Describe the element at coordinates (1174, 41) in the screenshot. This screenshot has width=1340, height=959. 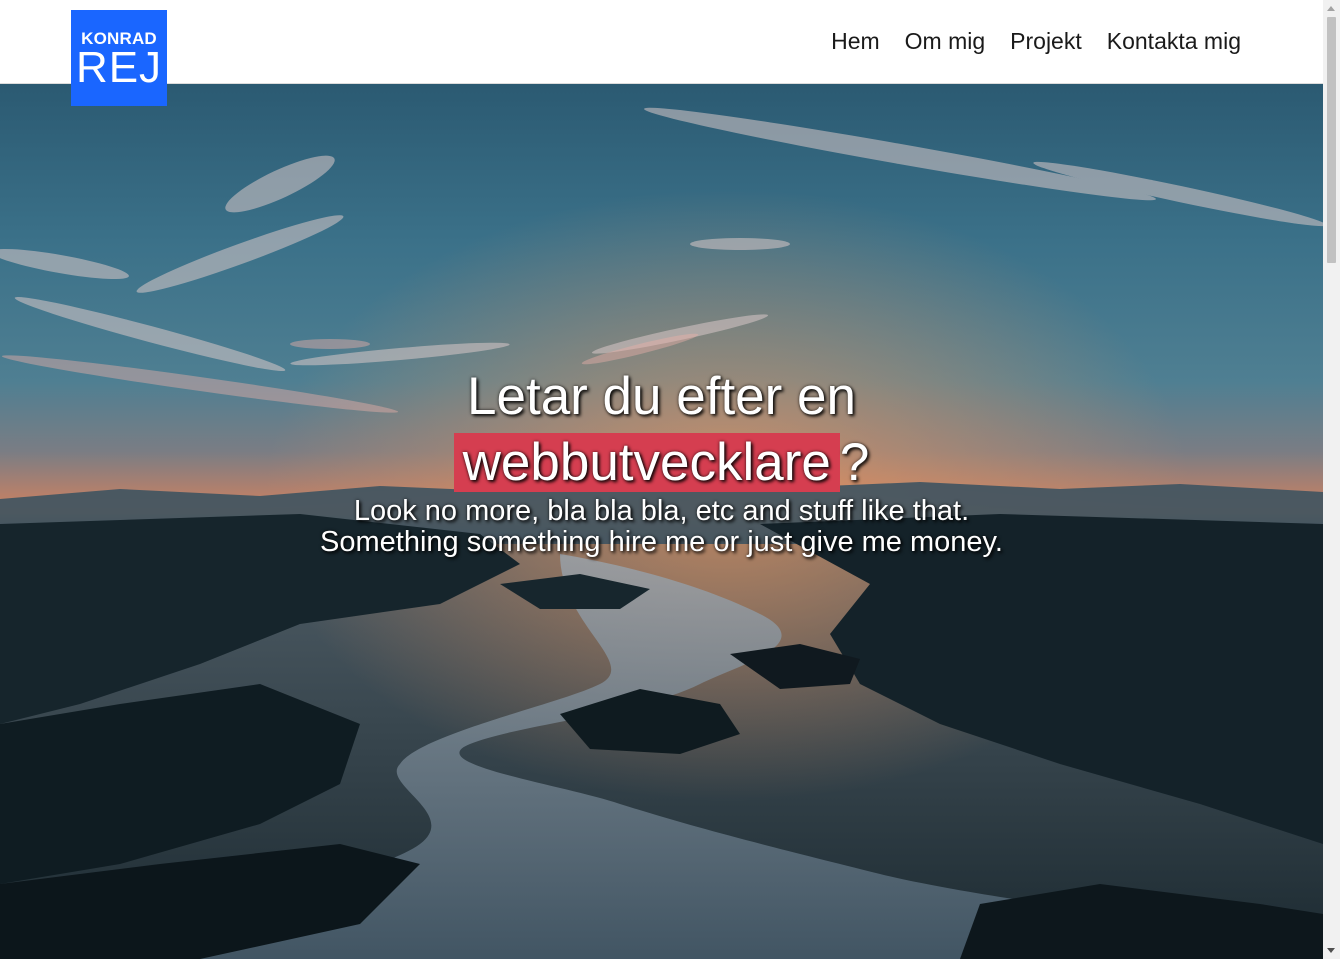
I see `nav-item-kontakta-mig: Kontakta mig` at that location.